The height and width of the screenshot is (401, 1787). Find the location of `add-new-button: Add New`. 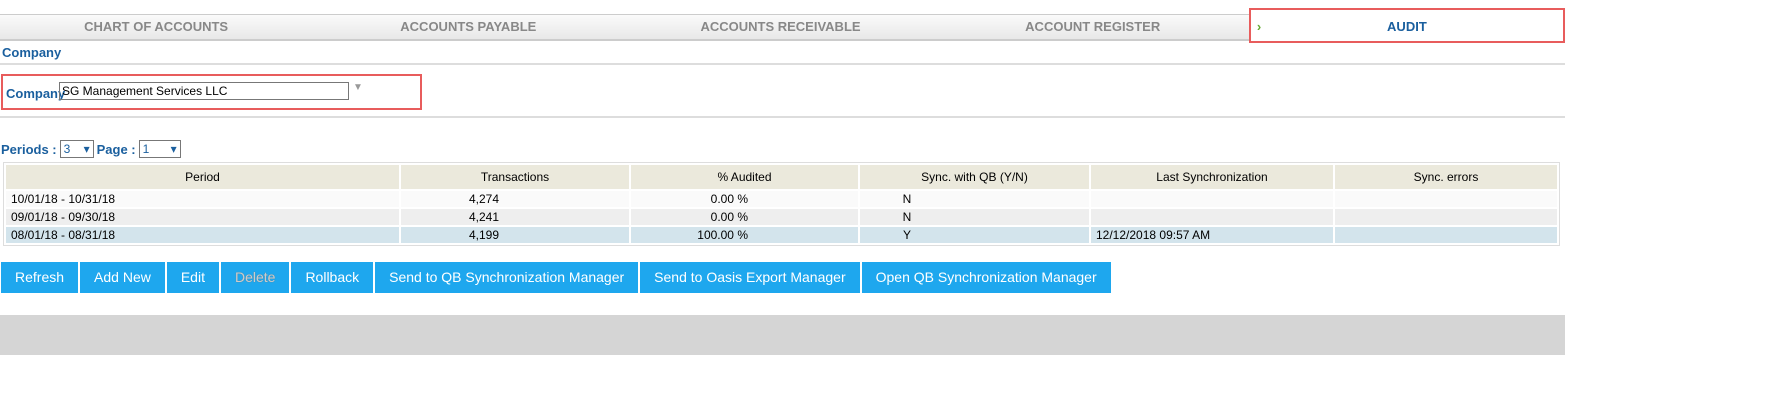

add-new-button: Add New is located at coordinates (122, 277).